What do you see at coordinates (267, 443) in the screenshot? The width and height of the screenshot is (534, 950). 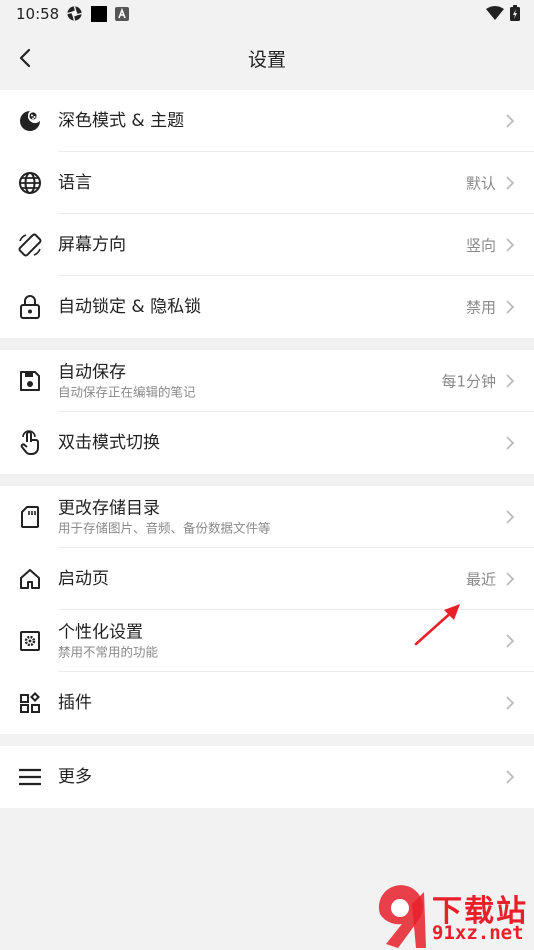 I see `row-double-tap-switch: 双击模式切换` at bounding box center [267, 443].